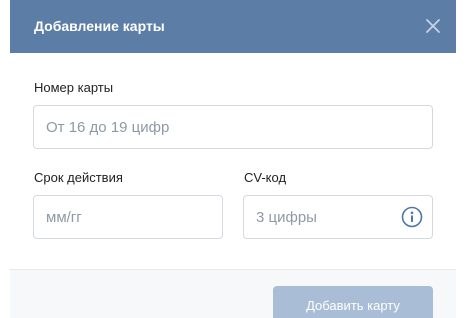 The width and height of the screenshot is (466, 318). I want to click on card-number-label: Номер карты, so click(74, 87).